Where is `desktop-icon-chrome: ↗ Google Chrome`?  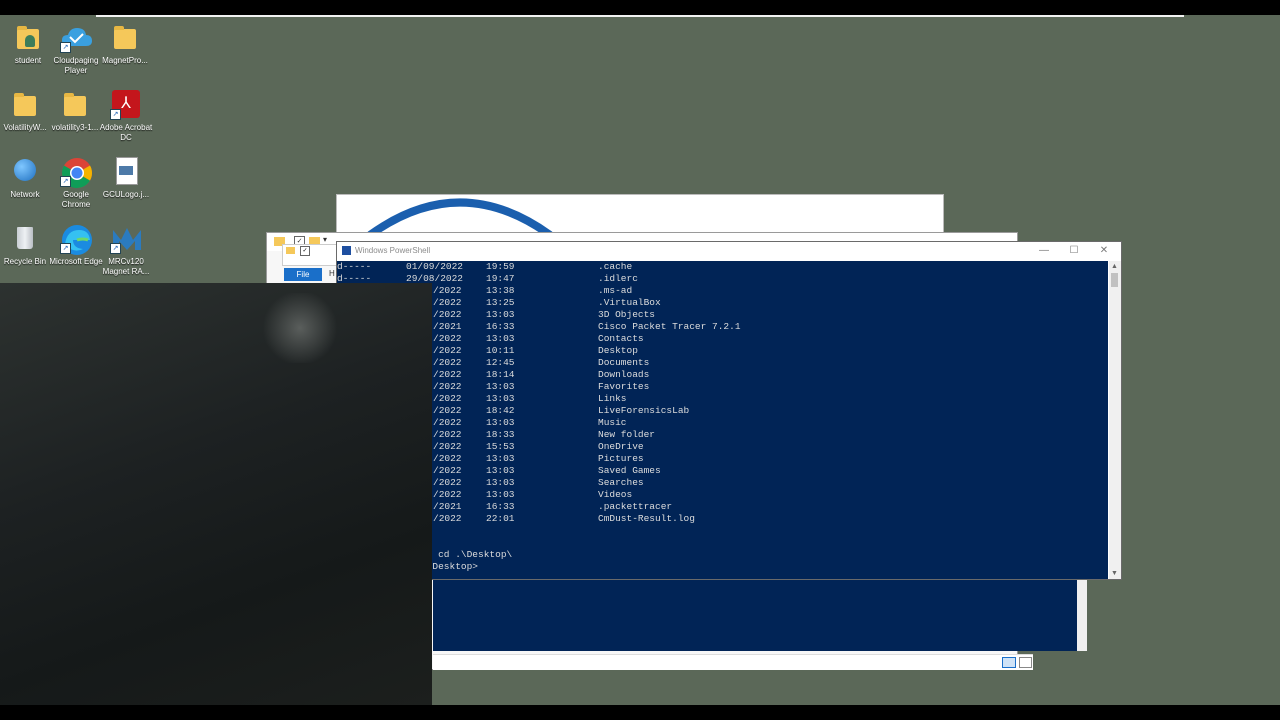 desktop-icon-chrome: ↗ Google Chrome is located at coordinates (76, 183).